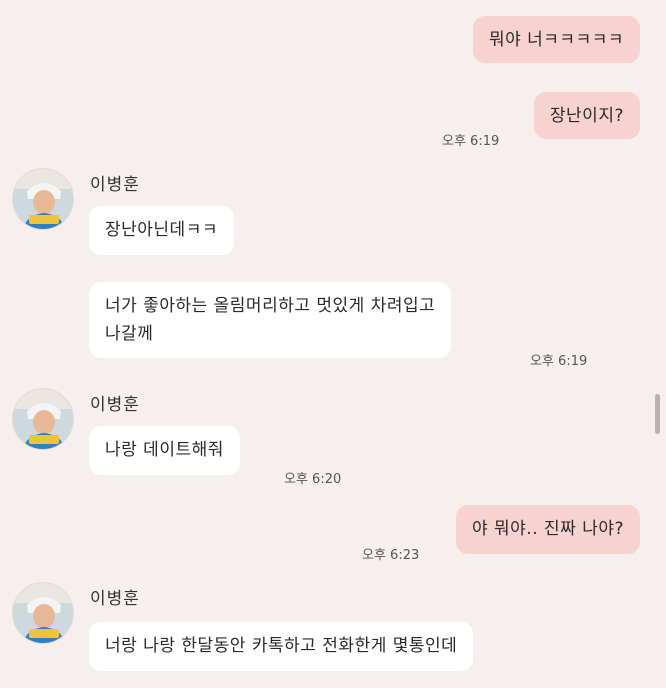  I want to click on their-message-bubble: 너랑 나랑 한달동안 카톡하고 전화한게 몇통인데, so click(281, 646).